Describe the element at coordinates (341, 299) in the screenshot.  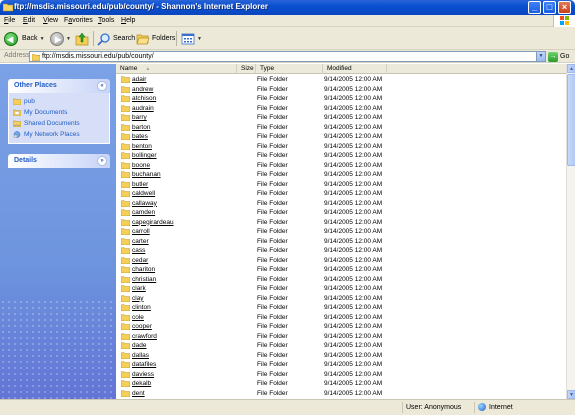
I see `file-row: clay File Folder 9/14/2005 12:00 AM` at that location.